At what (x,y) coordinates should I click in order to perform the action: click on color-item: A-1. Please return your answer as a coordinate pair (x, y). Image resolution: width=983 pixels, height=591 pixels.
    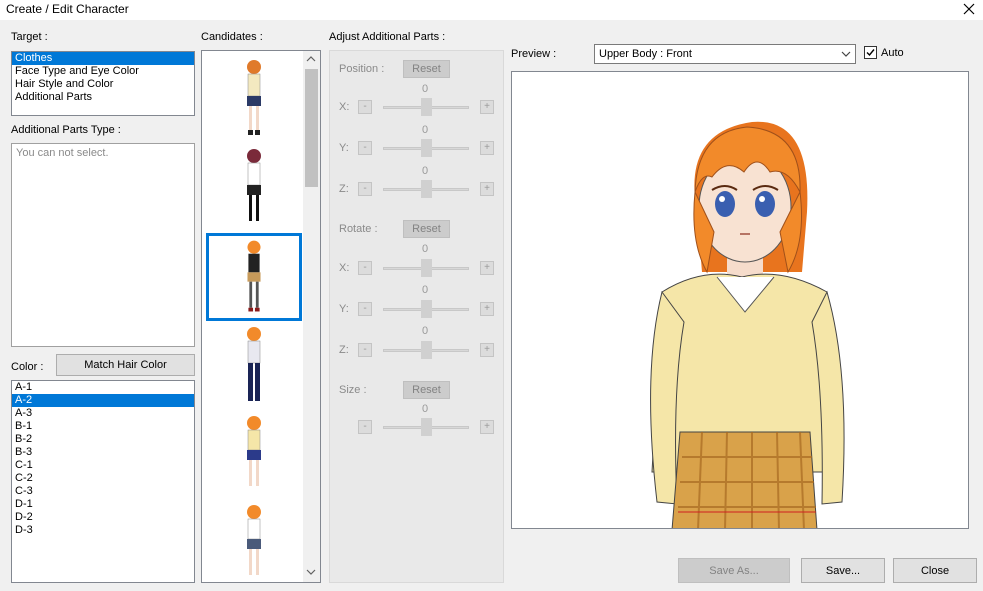
    Looking at the image, I should click on (103, 387).